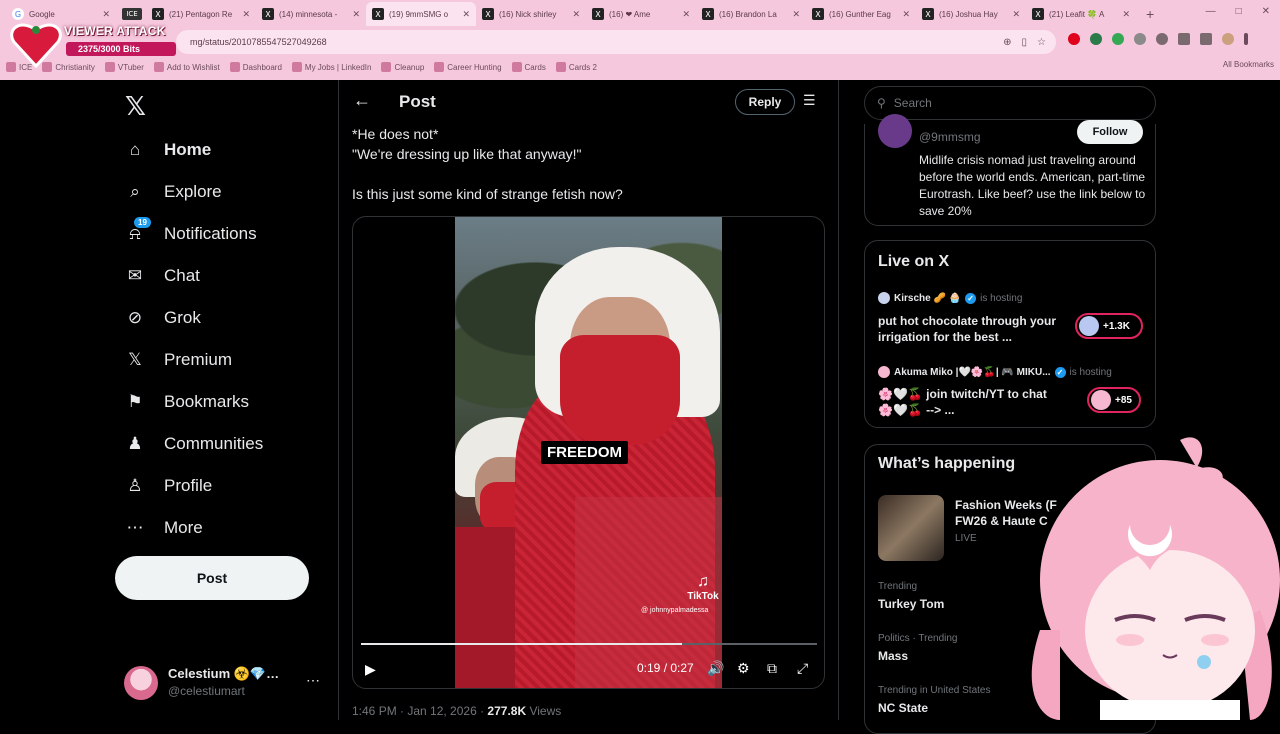  Describe the element at coordinates (1162, 39) in the screenshot. I see `puzzle-icon` at that location.